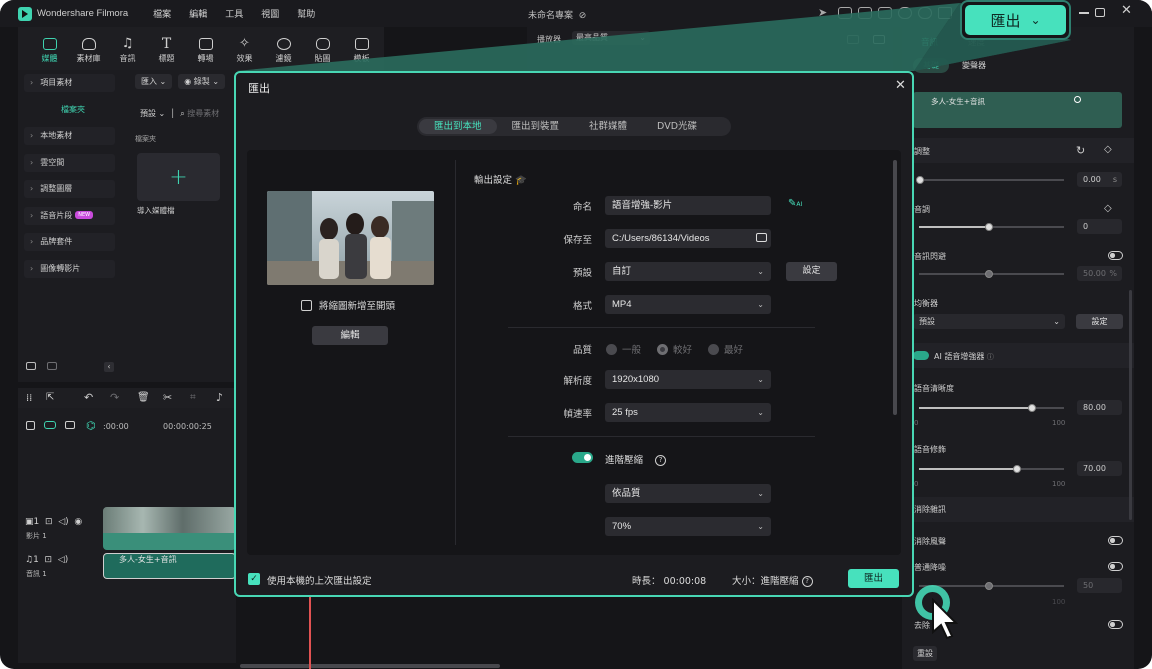 Image resolution: width=1152 pixels, height=669 pixels. What do you see at coordinates (931, 65) in the screenshot?
I see `subtab-basic: 基礎` at bounding box center [931, 65].